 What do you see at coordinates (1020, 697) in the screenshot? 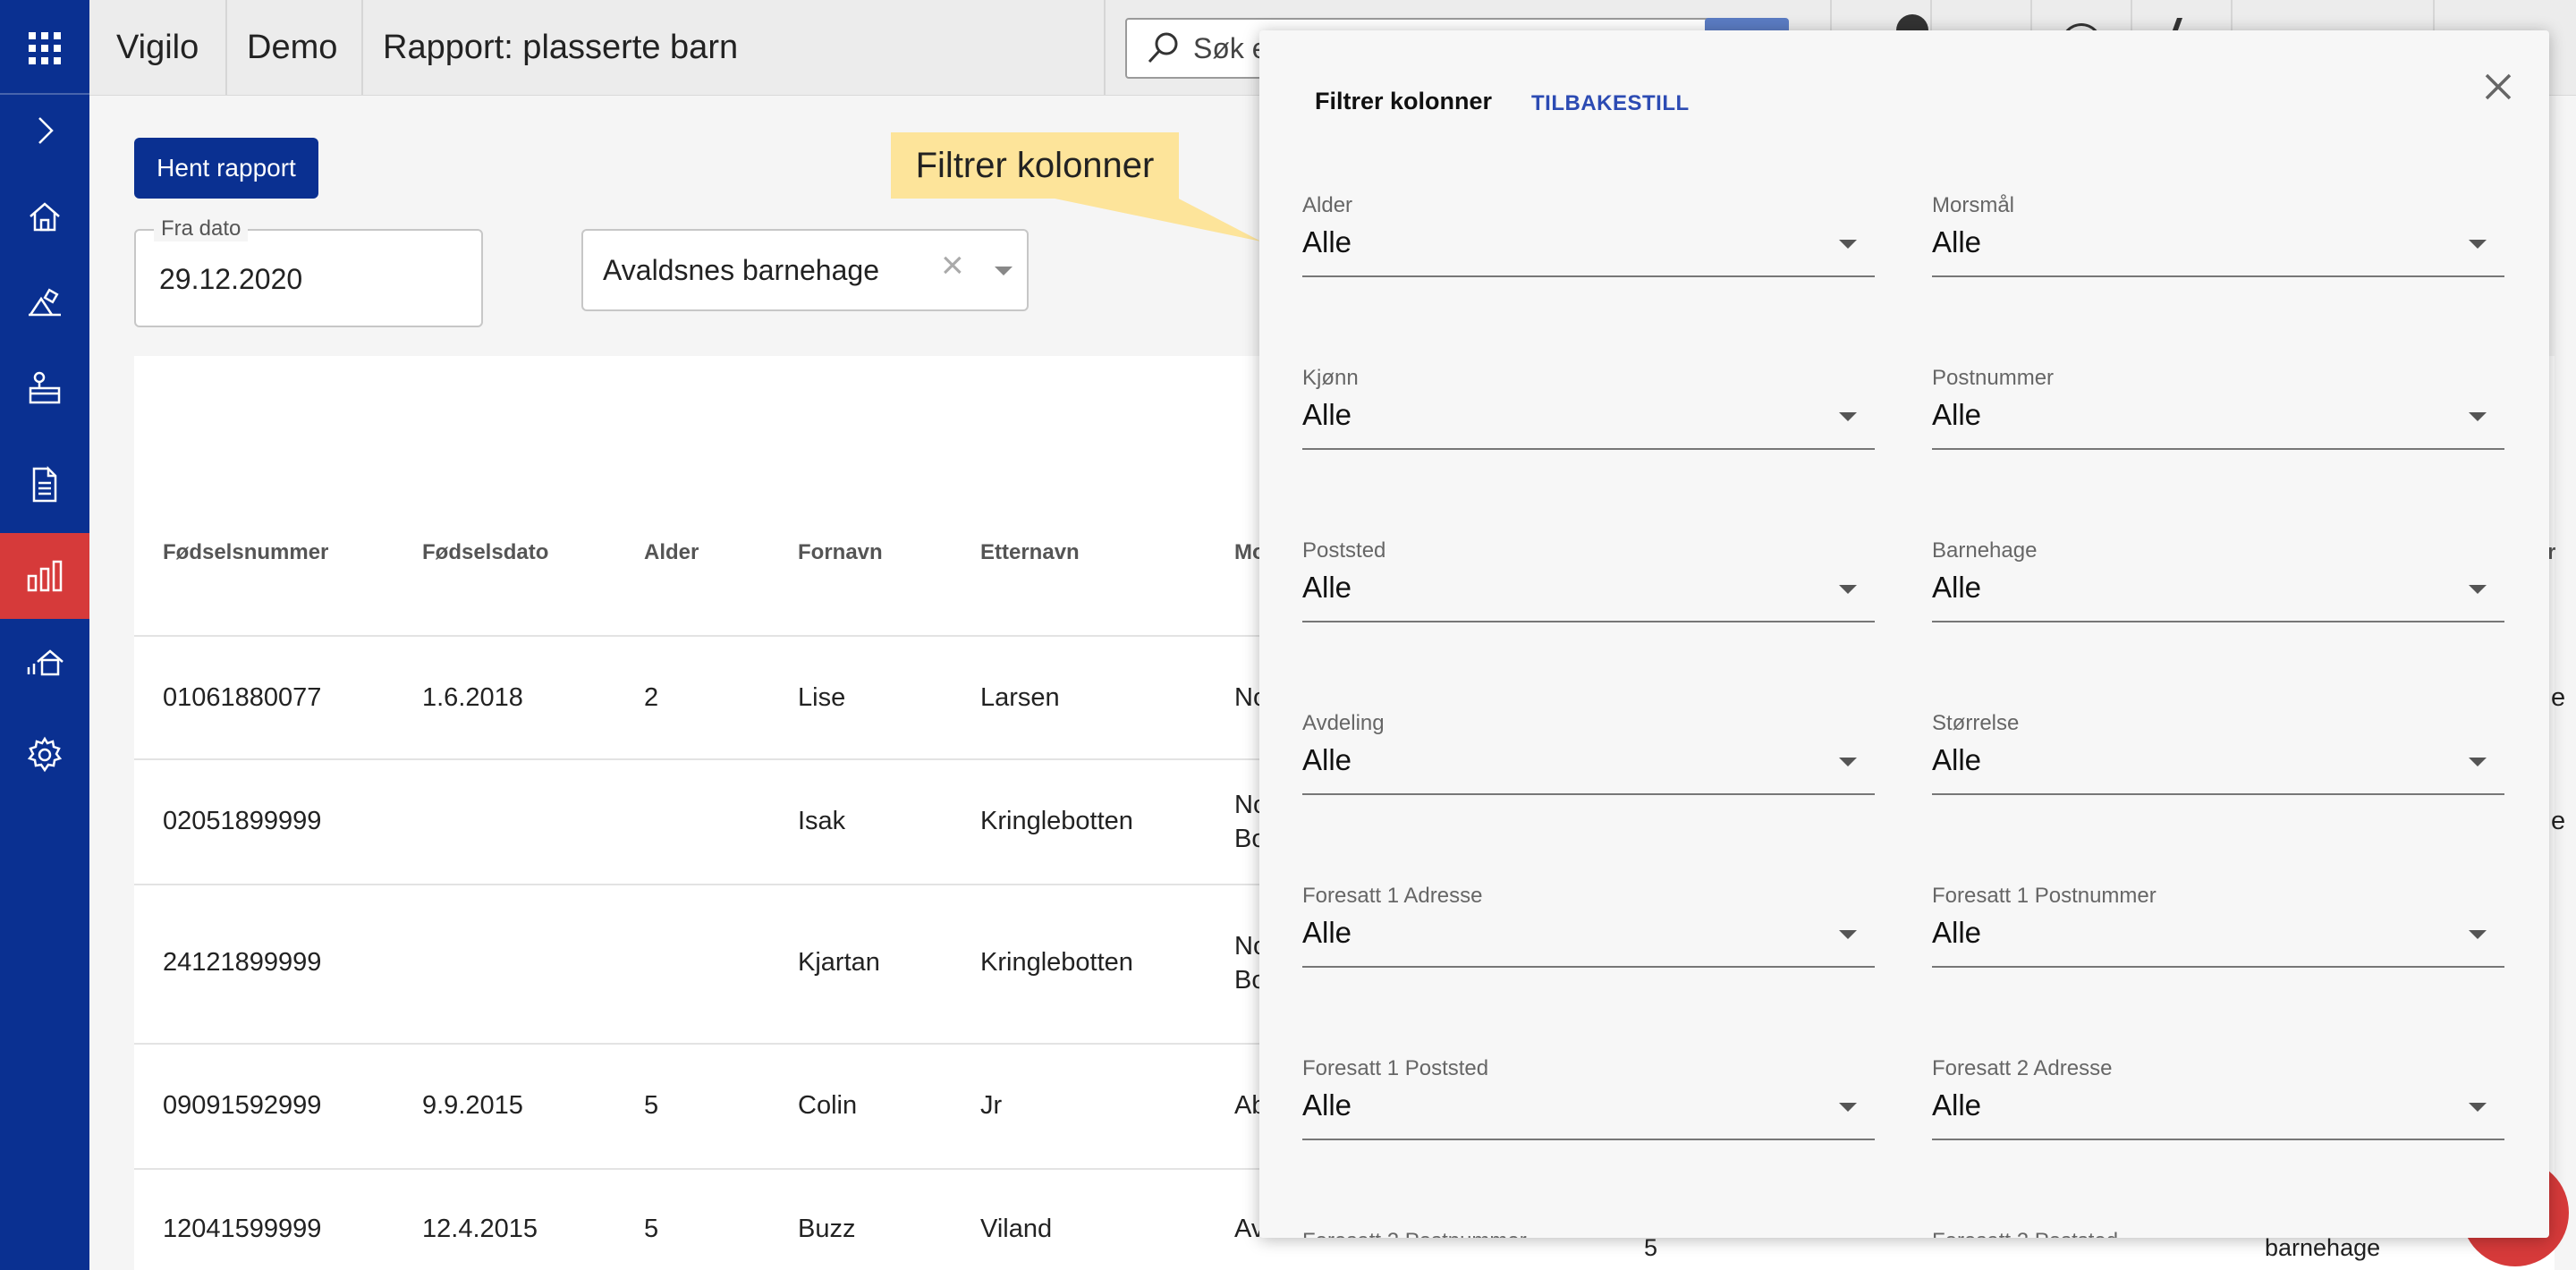
I see `cell-last-name: Larsen` at bounding box center [1020, 697].